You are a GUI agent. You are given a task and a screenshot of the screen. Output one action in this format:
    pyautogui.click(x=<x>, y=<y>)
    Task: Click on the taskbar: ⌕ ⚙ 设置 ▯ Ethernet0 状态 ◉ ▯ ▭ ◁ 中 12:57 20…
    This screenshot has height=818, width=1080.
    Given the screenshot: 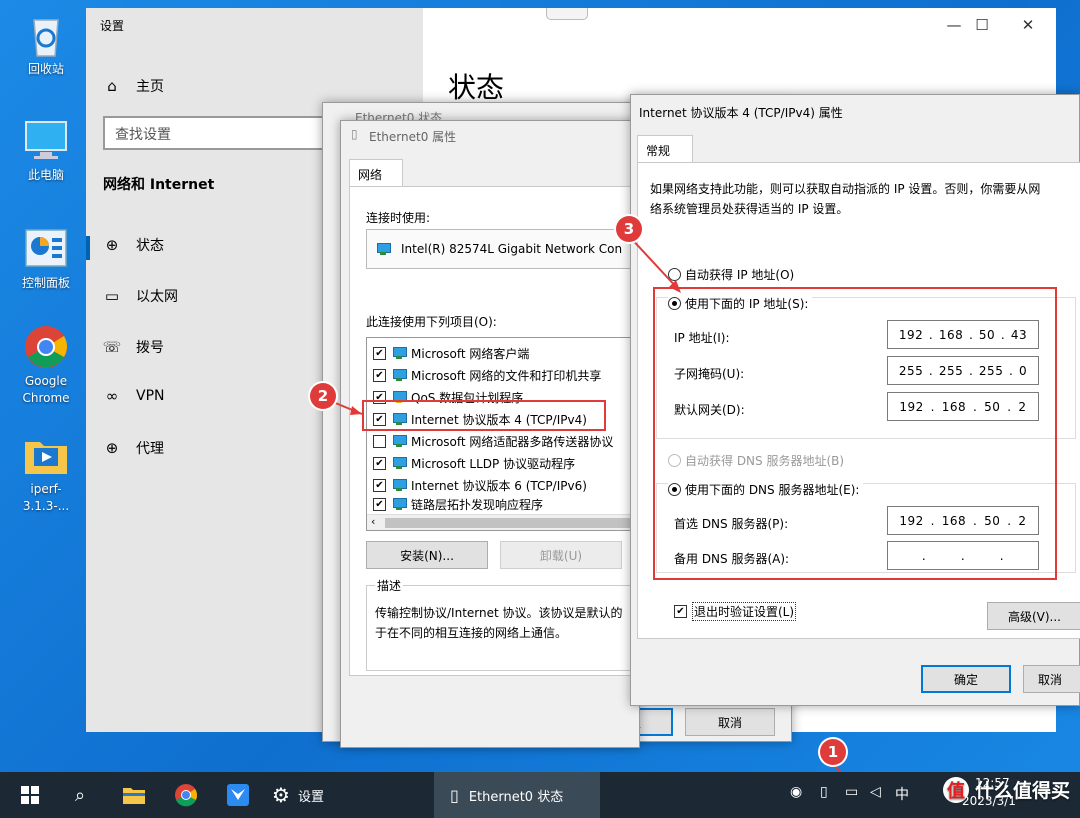 What is the action you would take?
    pyautogui.click(x=540, y=795)
    